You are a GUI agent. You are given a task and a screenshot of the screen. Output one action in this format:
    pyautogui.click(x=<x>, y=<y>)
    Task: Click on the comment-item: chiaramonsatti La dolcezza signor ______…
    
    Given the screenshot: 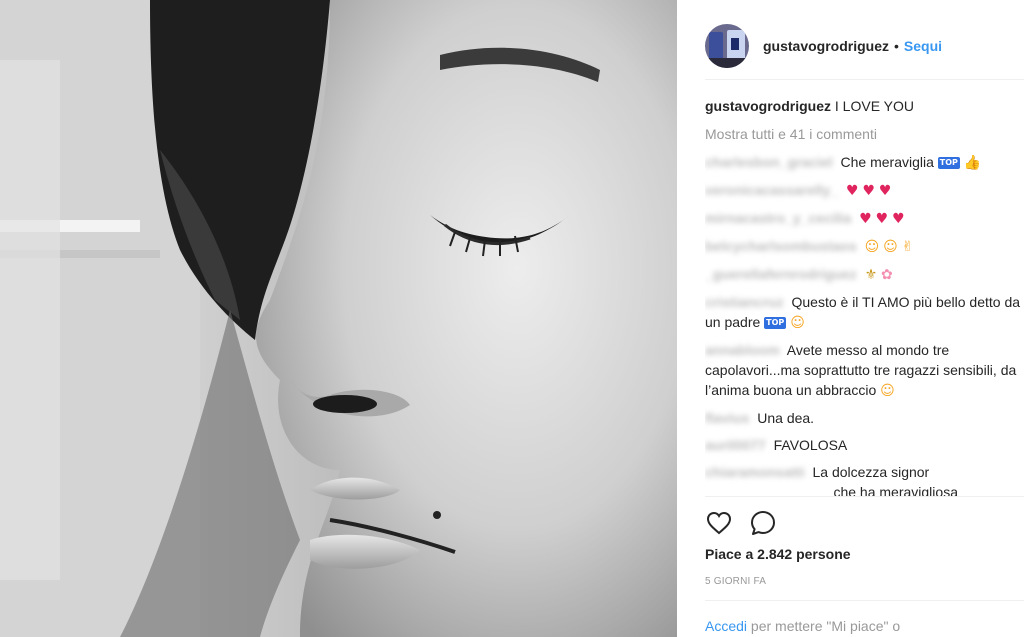 What is the action you would take?
    pyautogui.click(x=863, y=479)
    